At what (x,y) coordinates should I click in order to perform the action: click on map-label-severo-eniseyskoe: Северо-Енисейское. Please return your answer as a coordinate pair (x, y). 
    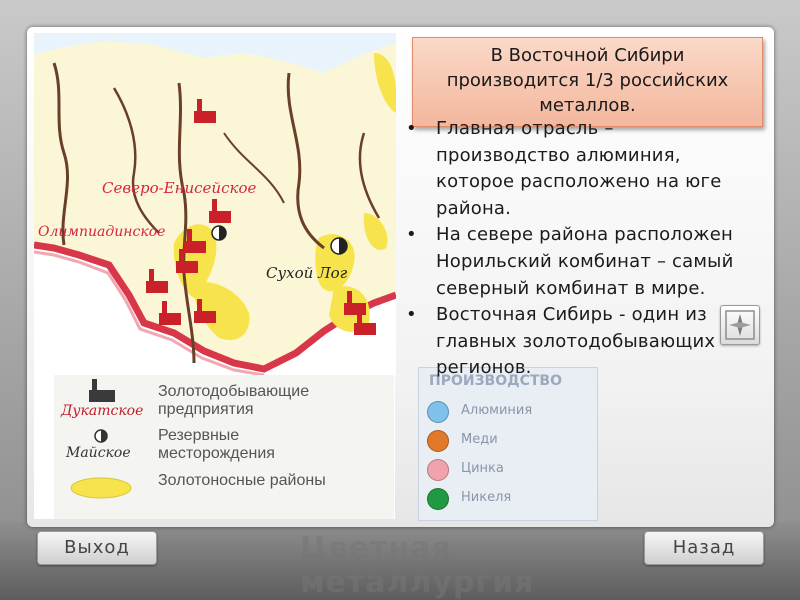
    Looking at the image, I should click on (179, 188).